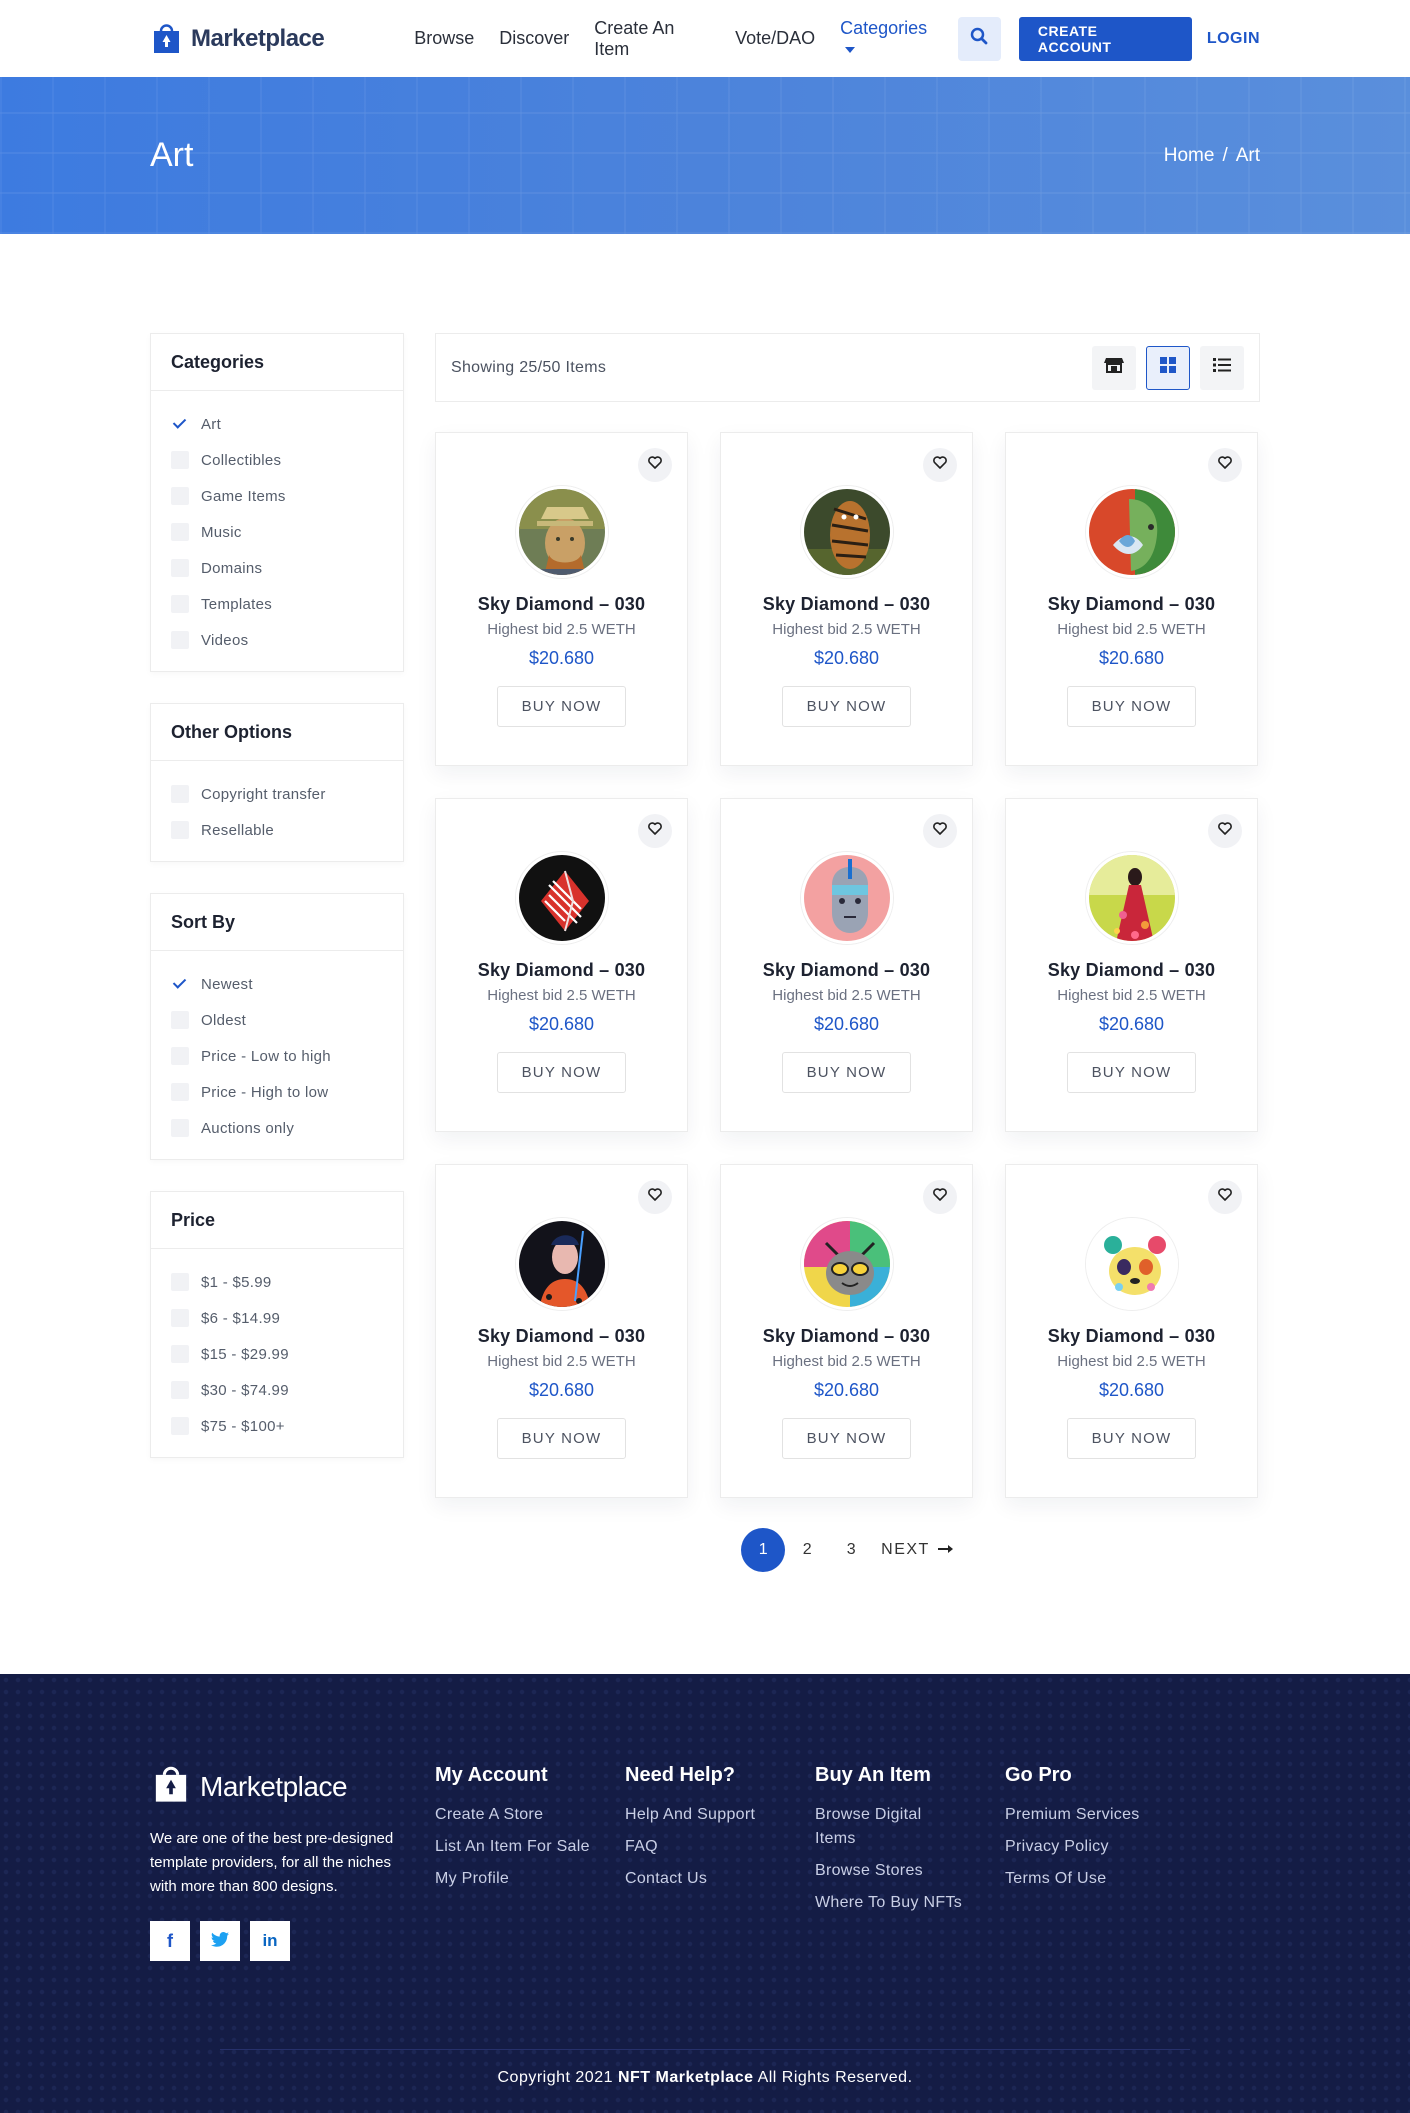  Describe the element at coordinates (1168, 367) in the screenshot. I see `grid-view-button` at that location.